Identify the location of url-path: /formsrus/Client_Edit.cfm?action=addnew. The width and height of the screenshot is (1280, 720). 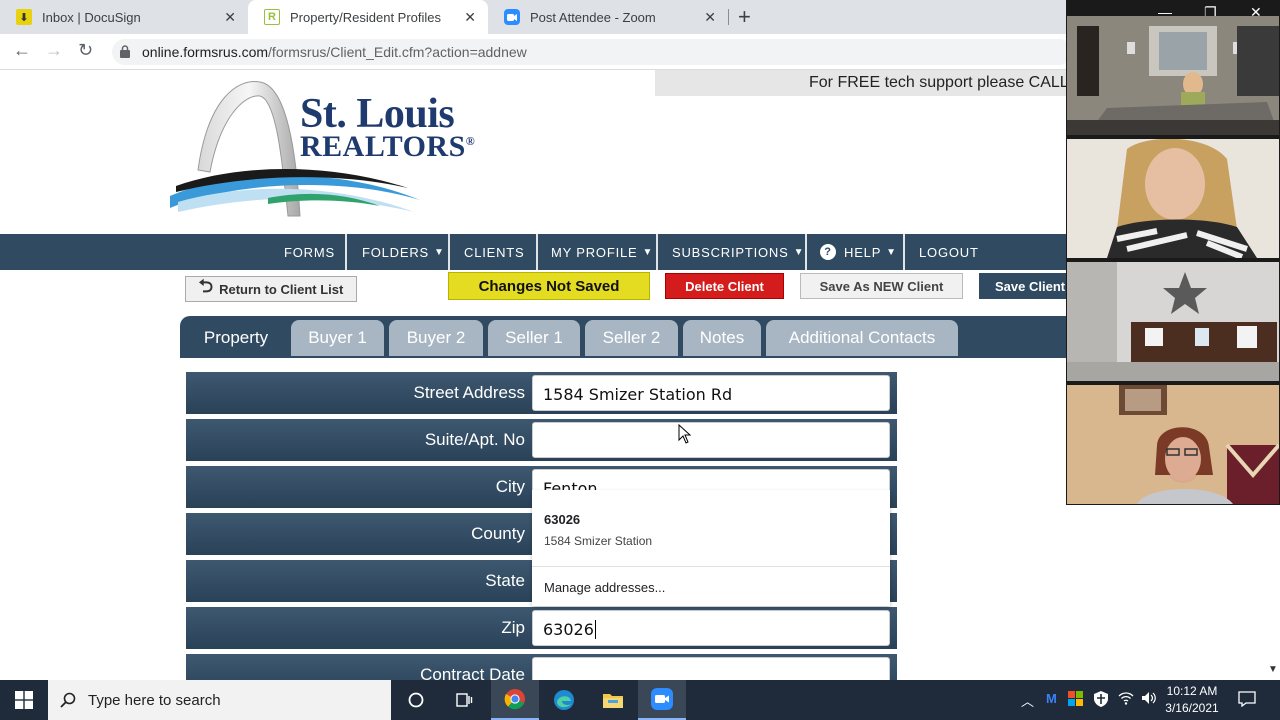
(397, 52).